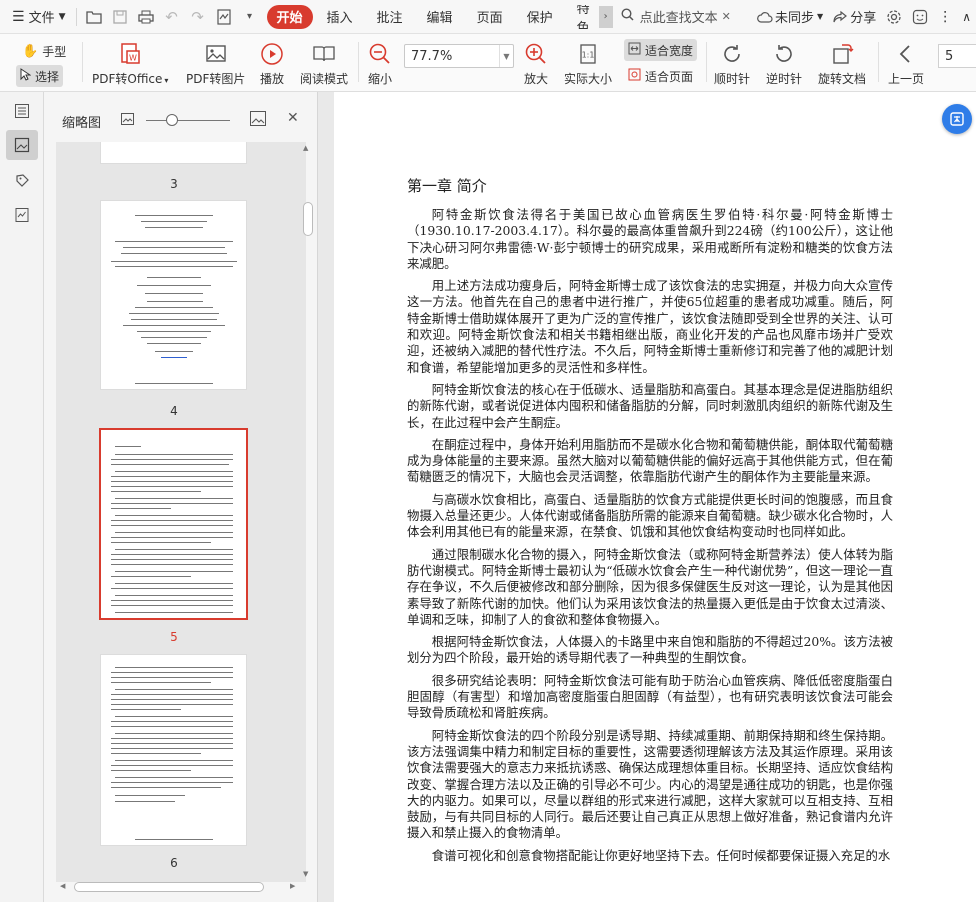 The width and height of the screenshot is (976, 902). I want to click on scroll-left-icon: ◀, so click(62, 886).